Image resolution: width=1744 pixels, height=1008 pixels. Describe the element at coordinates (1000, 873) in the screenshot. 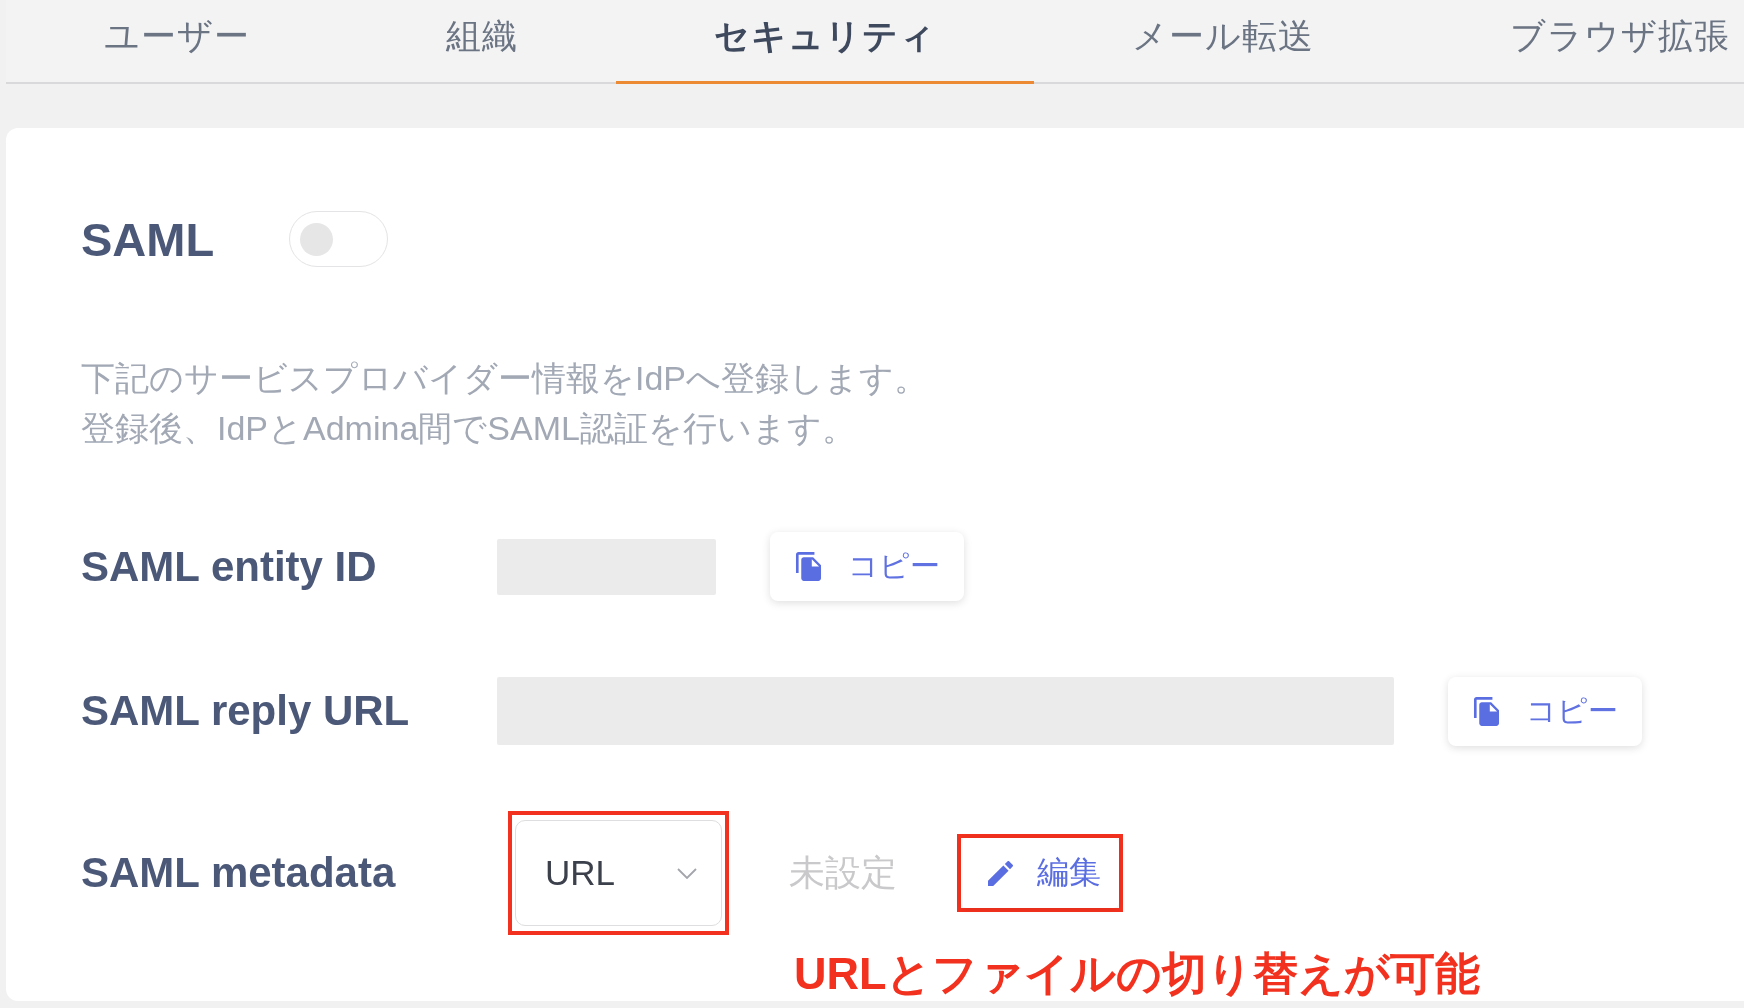

I see `pencil-icon` at that location.